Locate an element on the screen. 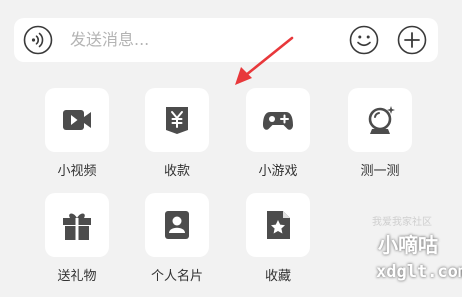 This screenshot has height=297, width=462. gift-icon is located at coordinates (77, 226).